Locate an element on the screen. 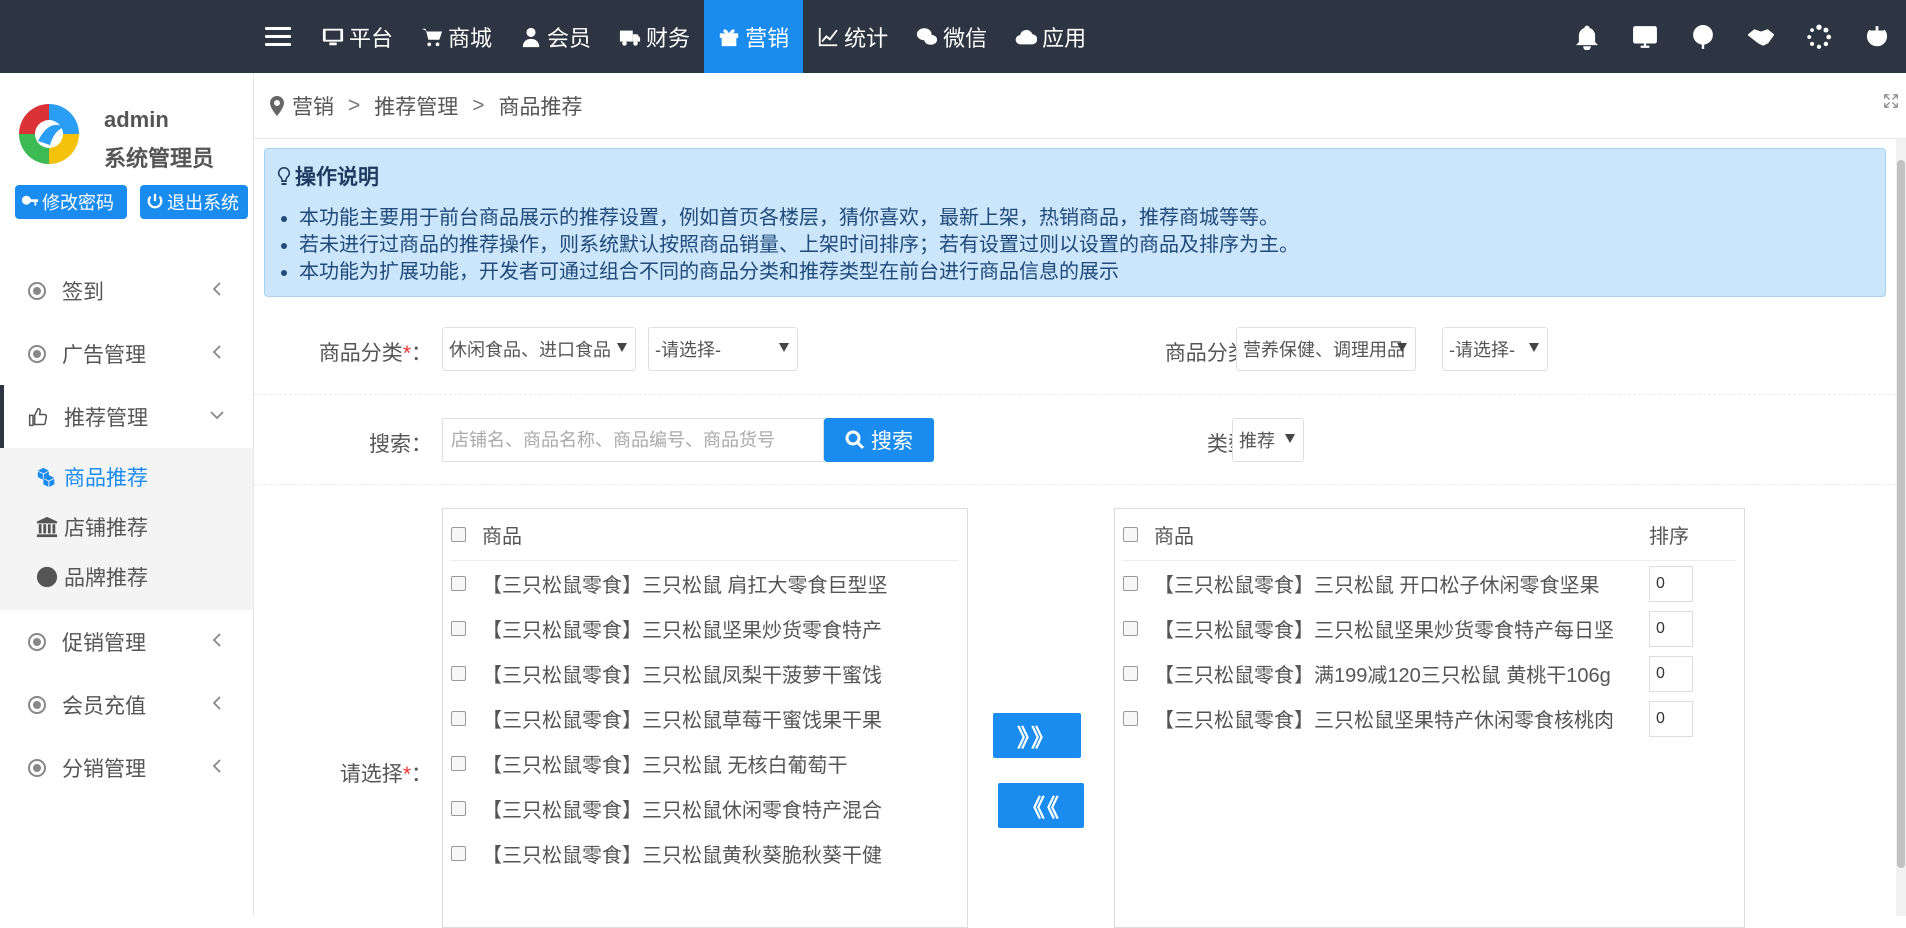 The image size is (1906, 928). nav-item-label: 财务 is located at coordinates (668, 38).